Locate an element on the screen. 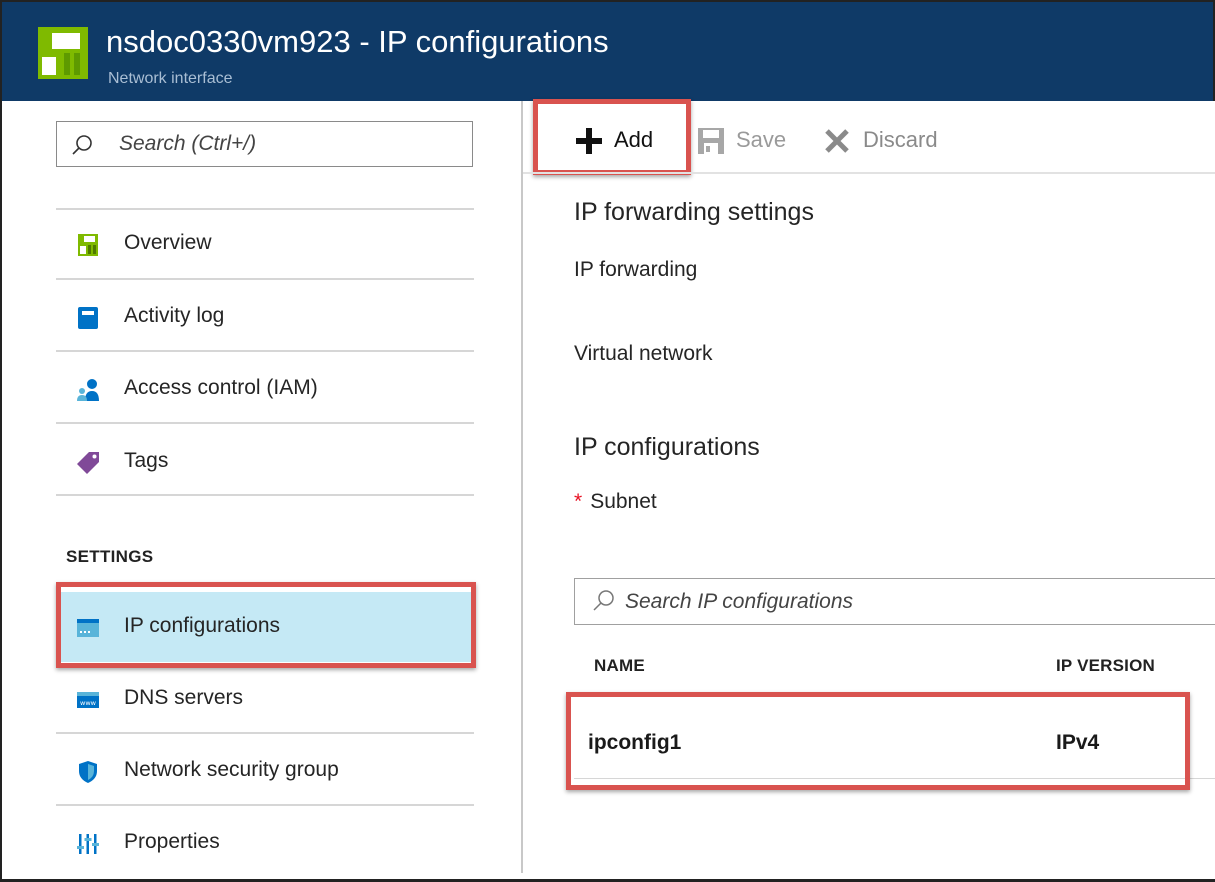 This screenshot has width=1215, height=882. properties-icon is located at coordinates (88, 844).